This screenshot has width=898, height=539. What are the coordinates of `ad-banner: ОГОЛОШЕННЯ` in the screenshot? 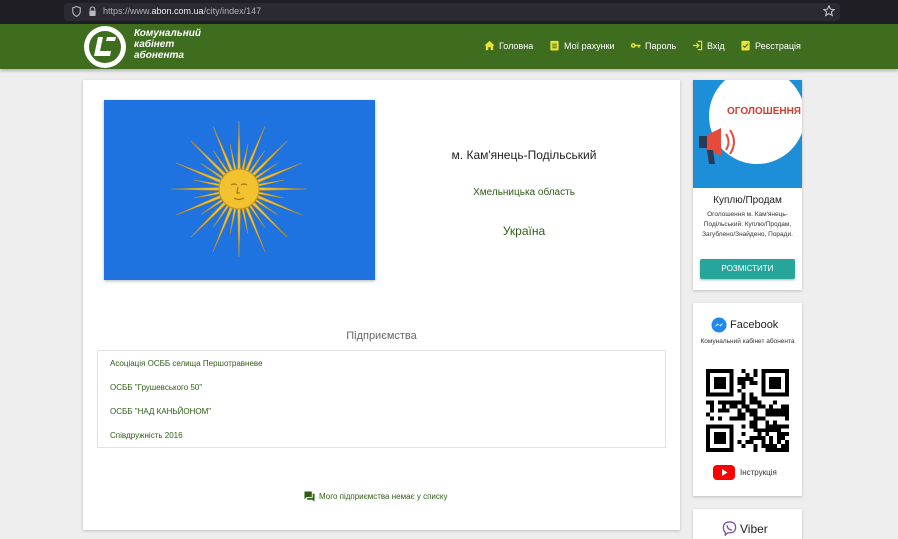 It's located at (747, 134).